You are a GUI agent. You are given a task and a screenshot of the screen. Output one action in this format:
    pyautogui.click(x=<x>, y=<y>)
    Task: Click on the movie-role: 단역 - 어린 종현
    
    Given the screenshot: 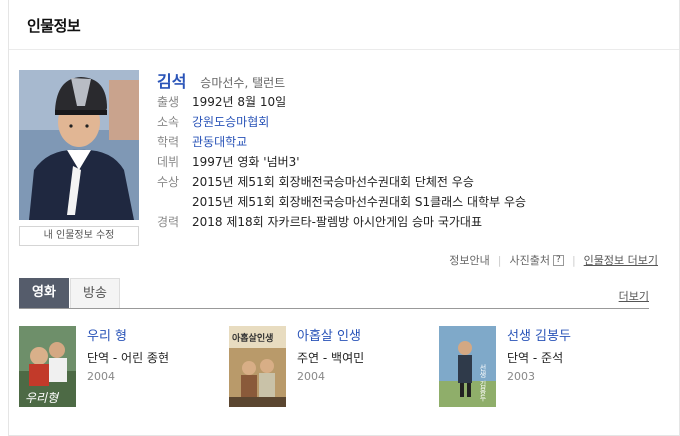 What is the action you would take?
    pyautogui.click(x=128, y=358)
    